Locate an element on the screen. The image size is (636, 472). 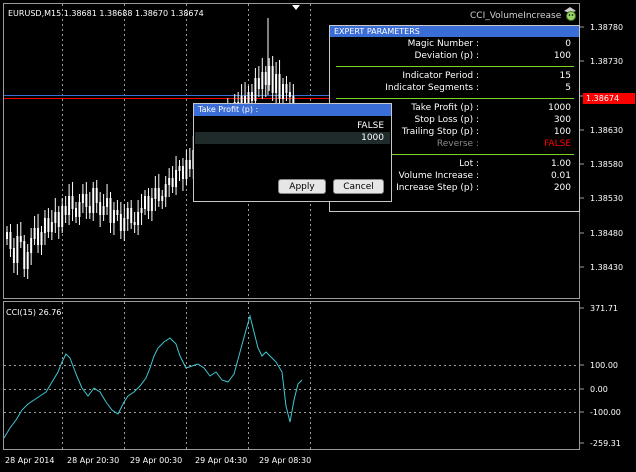
parameter-value: 5 is located at coordinates (568, 88).